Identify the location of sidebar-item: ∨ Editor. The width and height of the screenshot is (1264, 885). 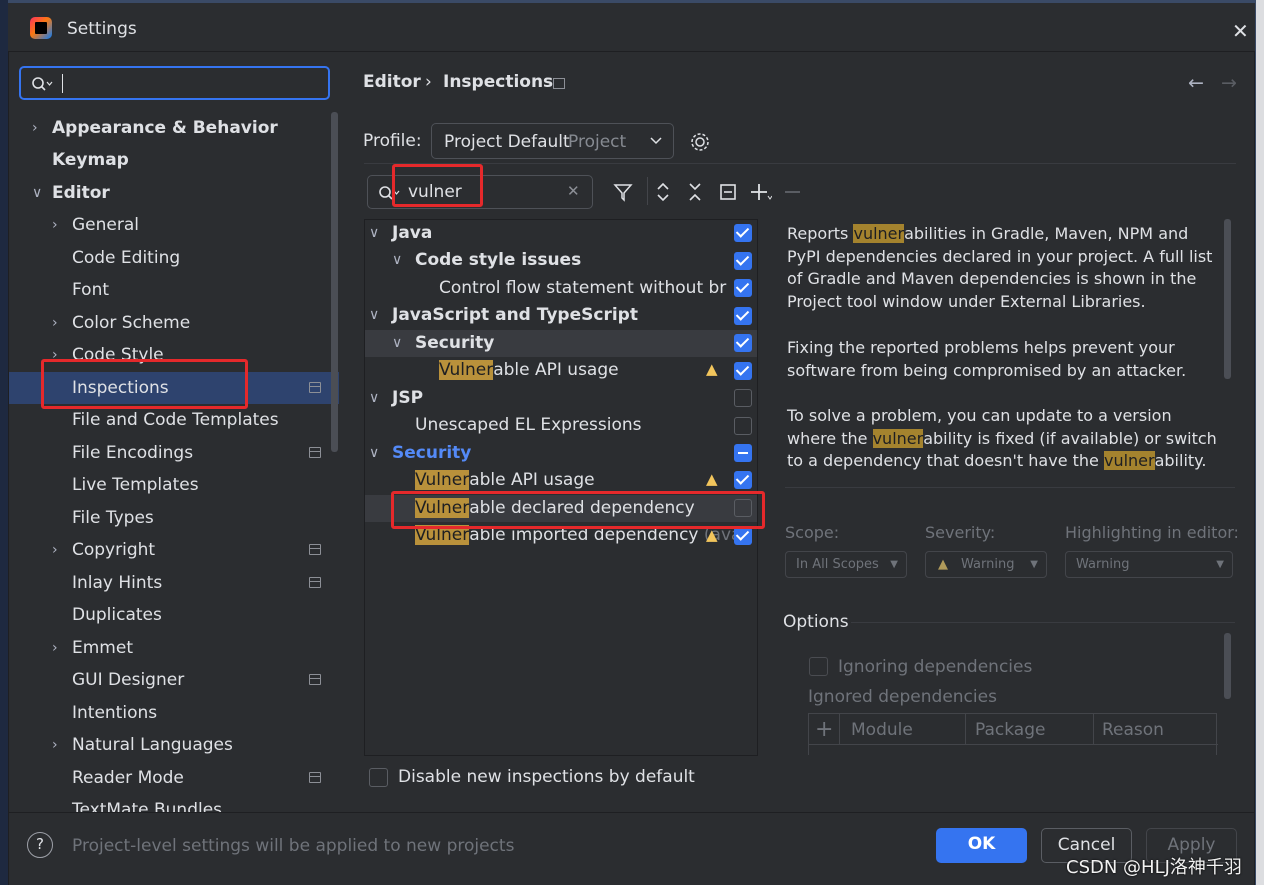
(174, 193).